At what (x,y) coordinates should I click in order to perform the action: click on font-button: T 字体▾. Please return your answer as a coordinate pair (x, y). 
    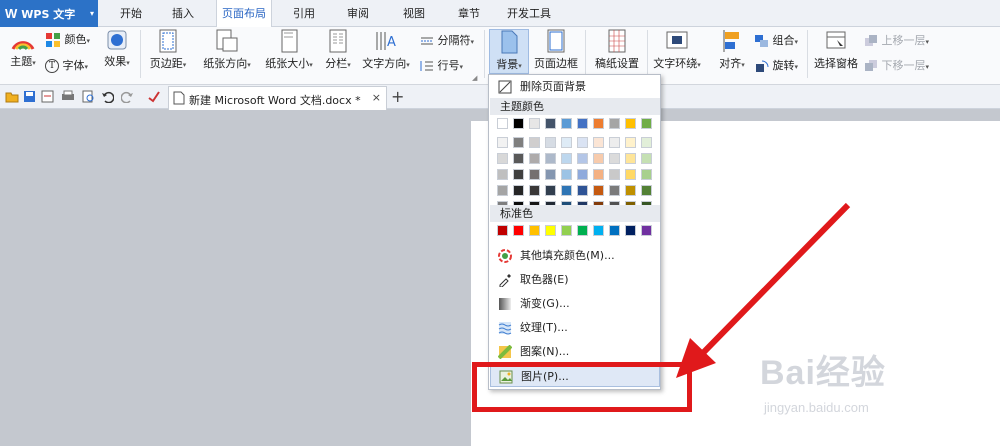
    Looking at the image, I should click on (66, 65).